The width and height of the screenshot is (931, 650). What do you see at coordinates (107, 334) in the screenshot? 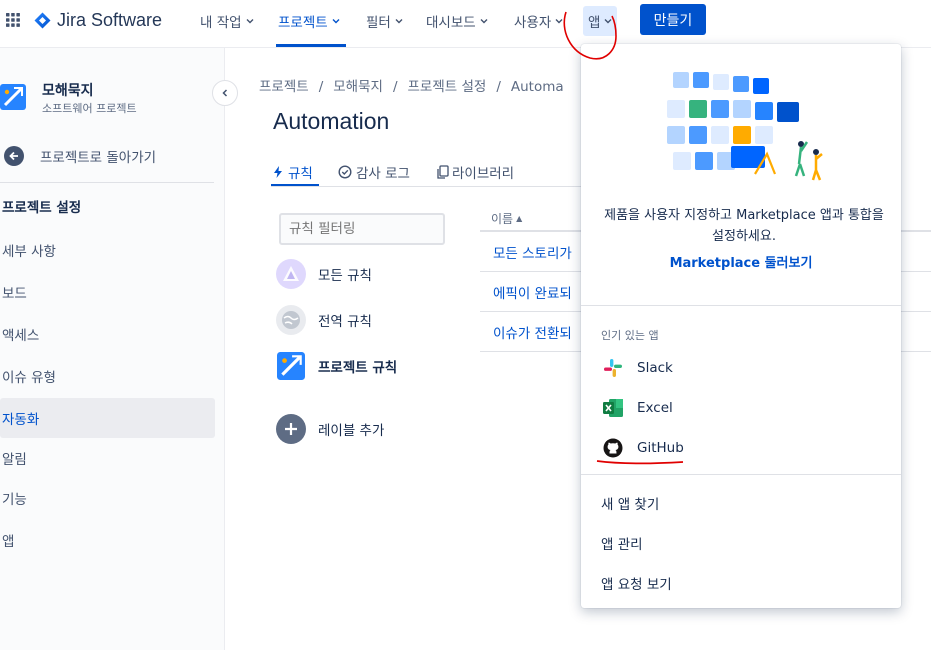
I see `sidebar-item-access: 액세스` at bounding box center [107, 334].